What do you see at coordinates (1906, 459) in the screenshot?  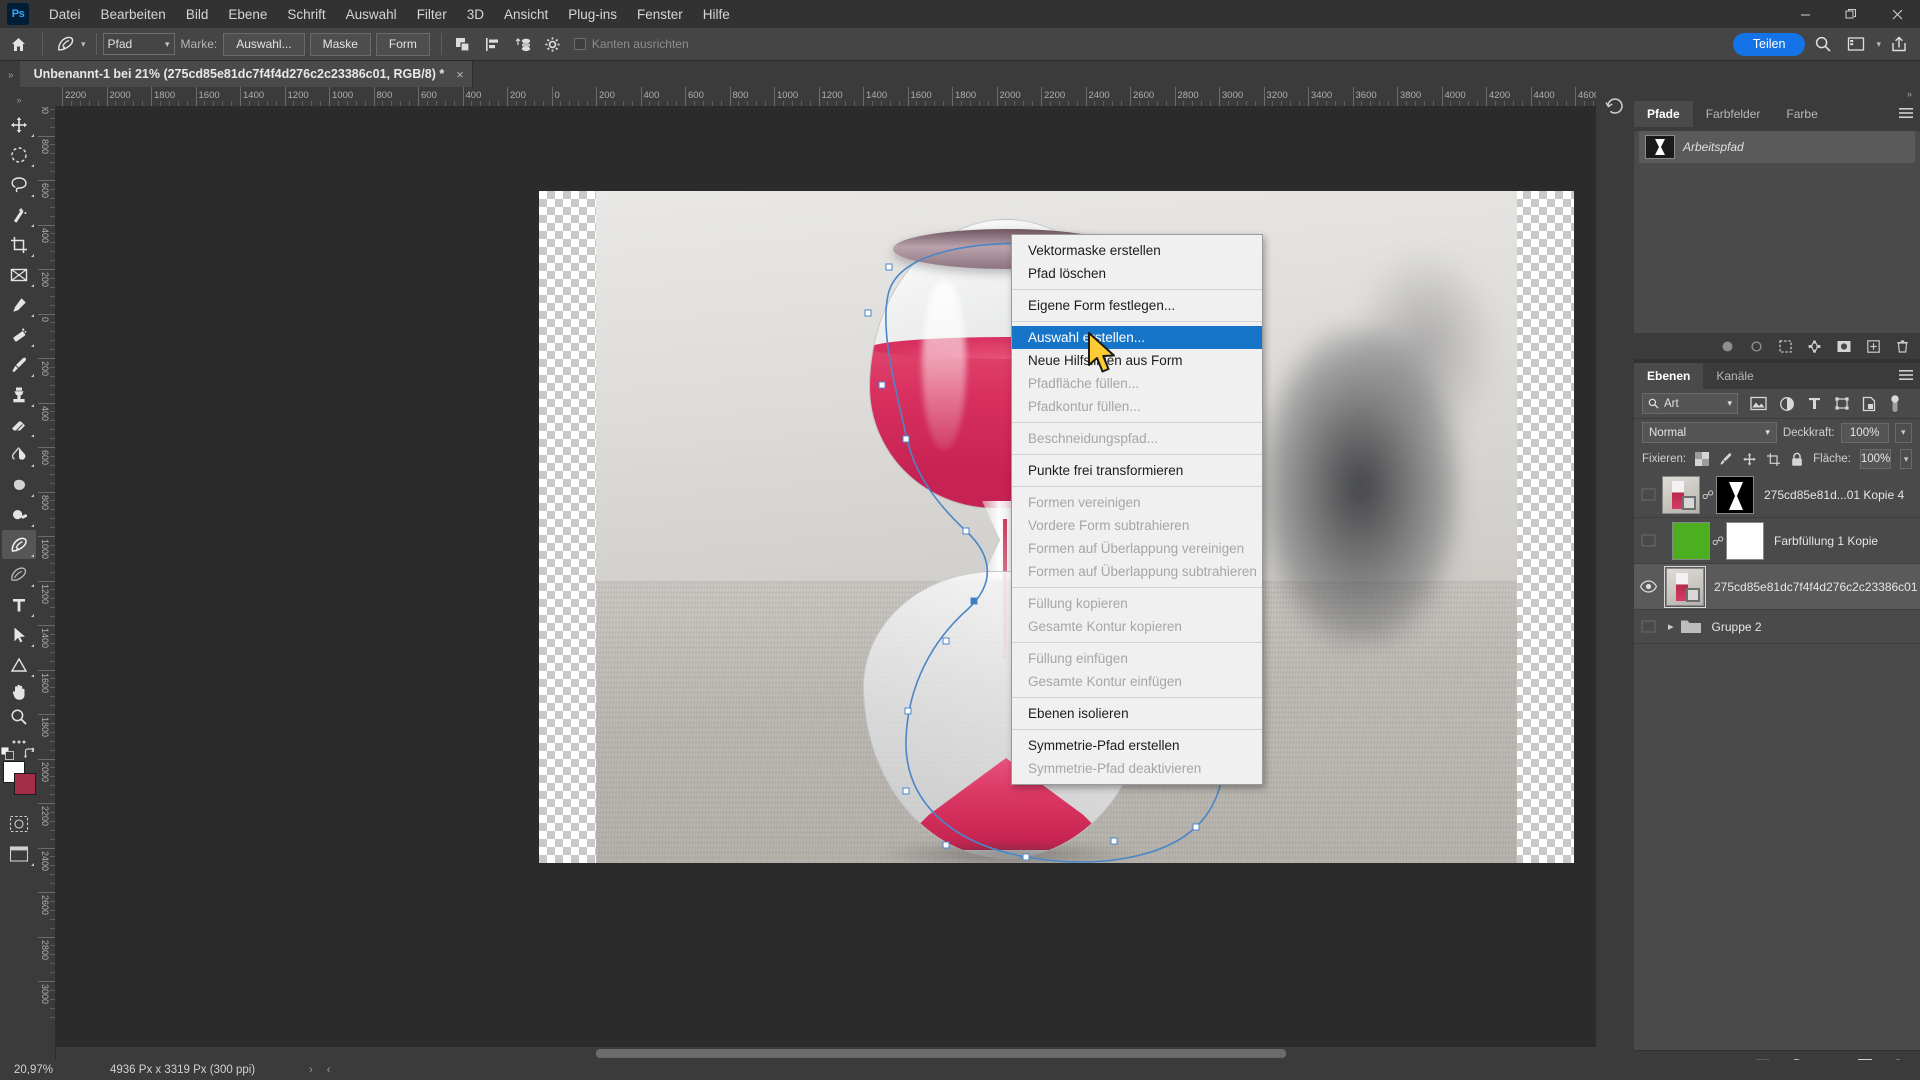 I see `fill-stepper-icon: ▾` at bounding box center [1906, 459].